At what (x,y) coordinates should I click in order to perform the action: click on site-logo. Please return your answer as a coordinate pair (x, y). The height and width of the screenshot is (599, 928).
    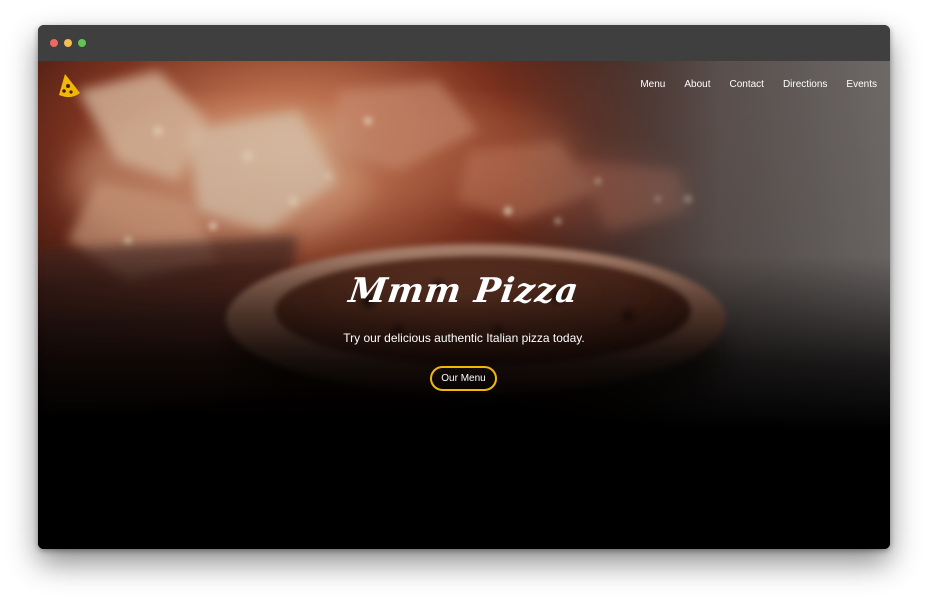
    Looking at the image, I should click on (69, 86).